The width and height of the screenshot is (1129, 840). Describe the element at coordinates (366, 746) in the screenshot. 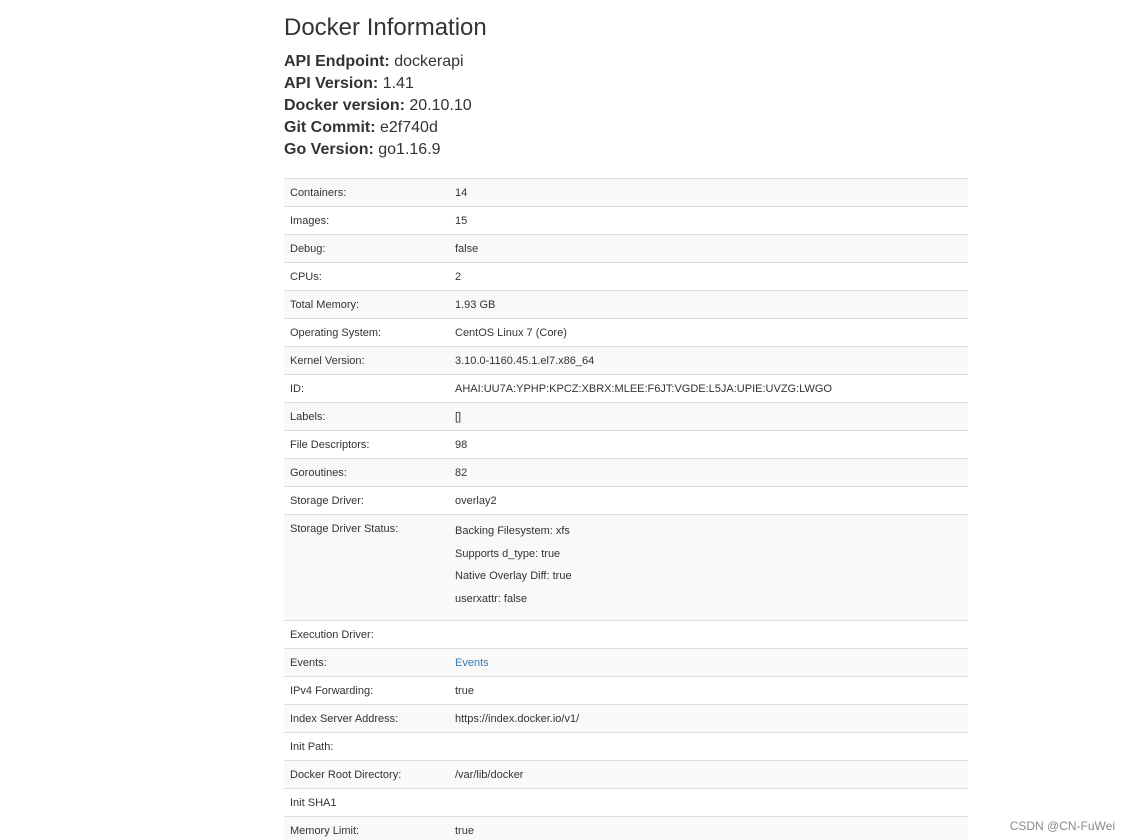

I see `row-label: Init Path:` at that location.